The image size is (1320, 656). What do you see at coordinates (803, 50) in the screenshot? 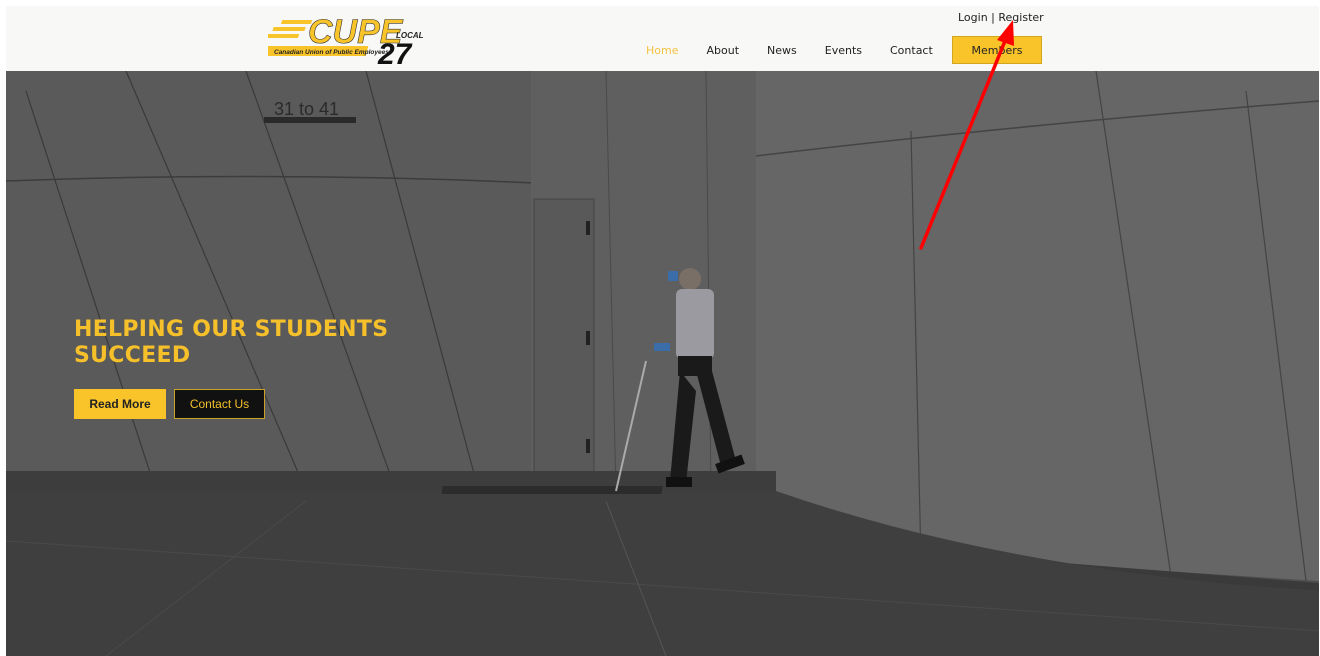
I see `main-nav: Home About News Events Contact` at bounding box center [803, 50].